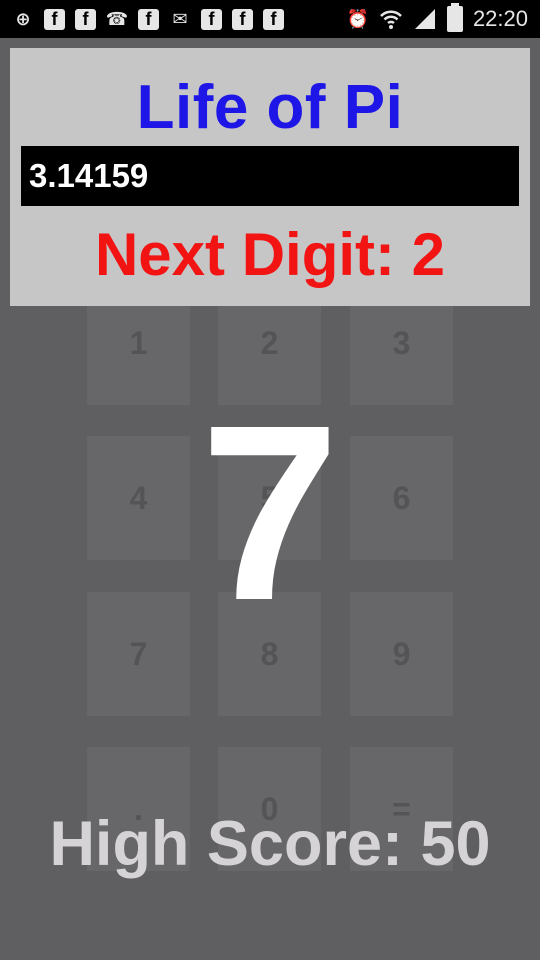 Image resolution: width=540 pixels, height=960 pixels. Describe the element at coordinates (180, 19) in the screenshot. I see `mail-icon: ✉` at that location.